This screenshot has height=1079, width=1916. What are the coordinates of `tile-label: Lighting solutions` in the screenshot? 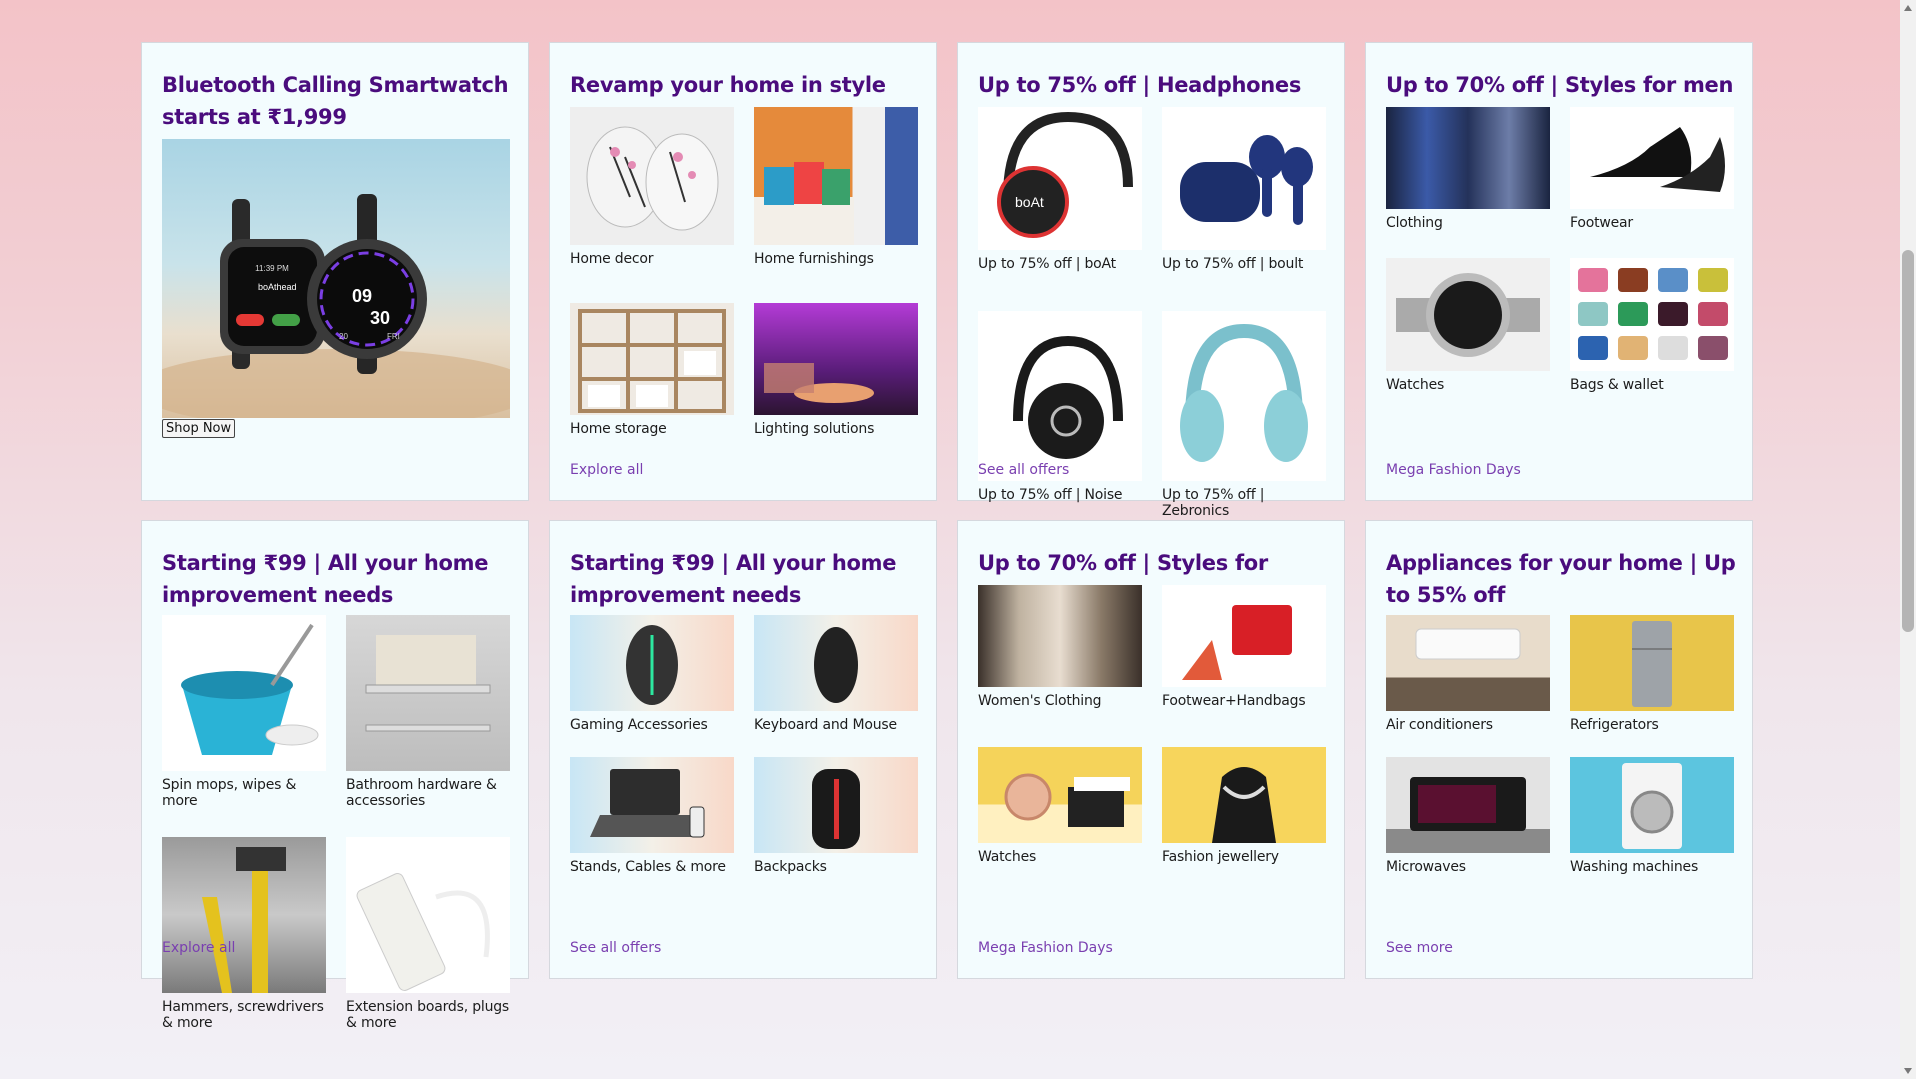 It's located at (814, 429).